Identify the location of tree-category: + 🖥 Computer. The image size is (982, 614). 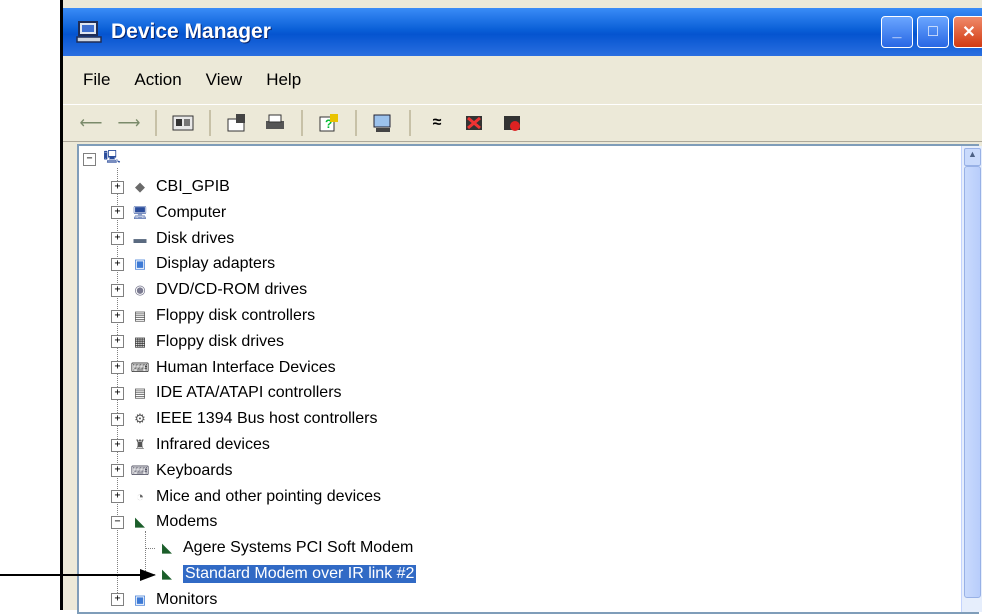
(168, 213).